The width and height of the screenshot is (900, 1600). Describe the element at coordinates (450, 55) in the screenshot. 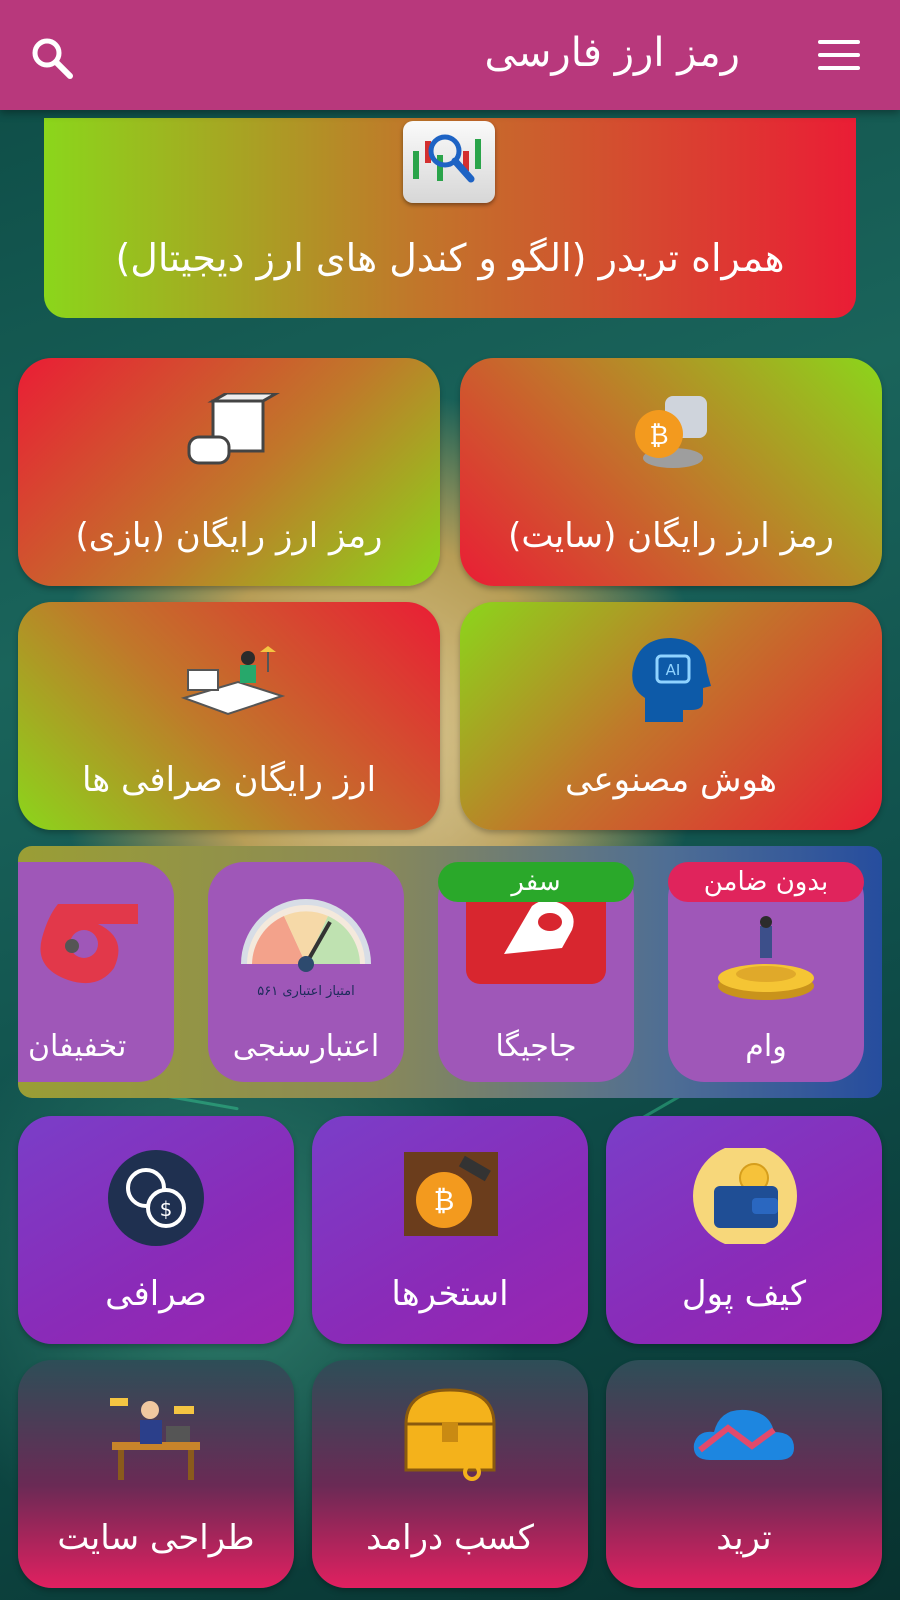

I see `app-bar: رمز ارز فارسی` at that location.